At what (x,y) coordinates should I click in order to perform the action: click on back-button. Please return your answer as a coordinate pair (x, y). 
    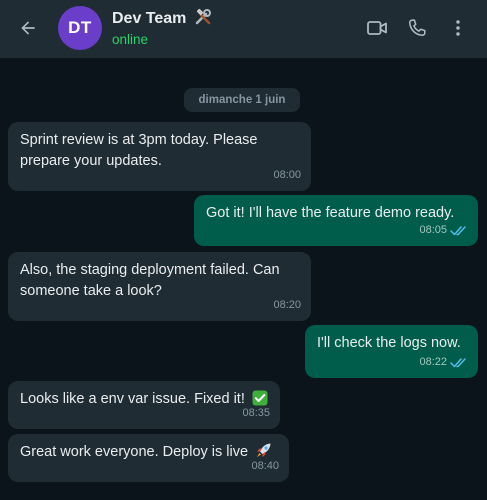
    Looking at the image, I should click on (28, 28).